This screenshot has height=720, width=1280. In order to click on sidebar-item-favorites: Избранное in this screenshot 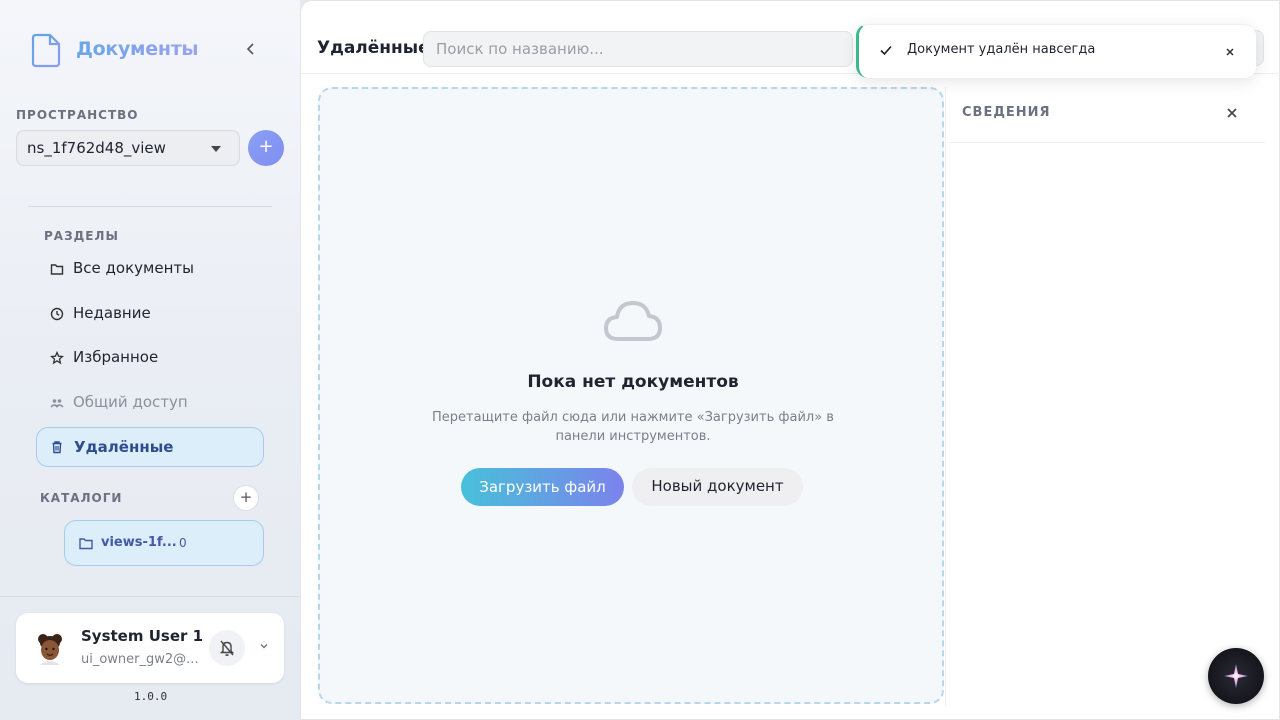, I will do `click(150, 358)`.